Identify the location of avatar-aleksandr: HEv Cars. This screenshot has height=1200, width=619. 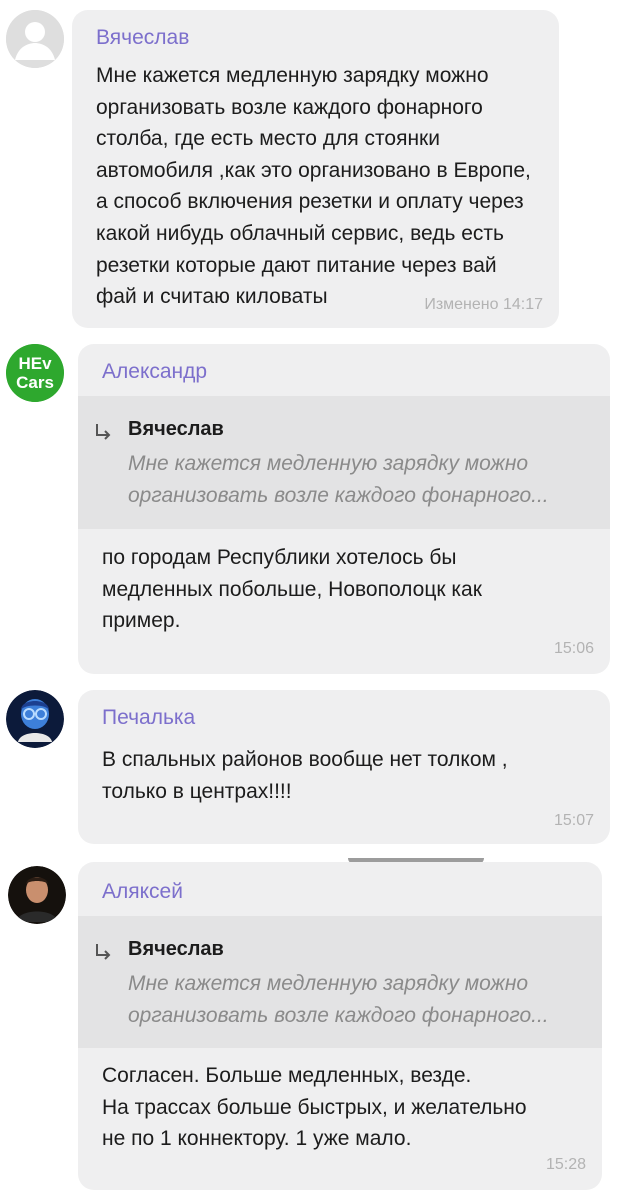
(35, 373).